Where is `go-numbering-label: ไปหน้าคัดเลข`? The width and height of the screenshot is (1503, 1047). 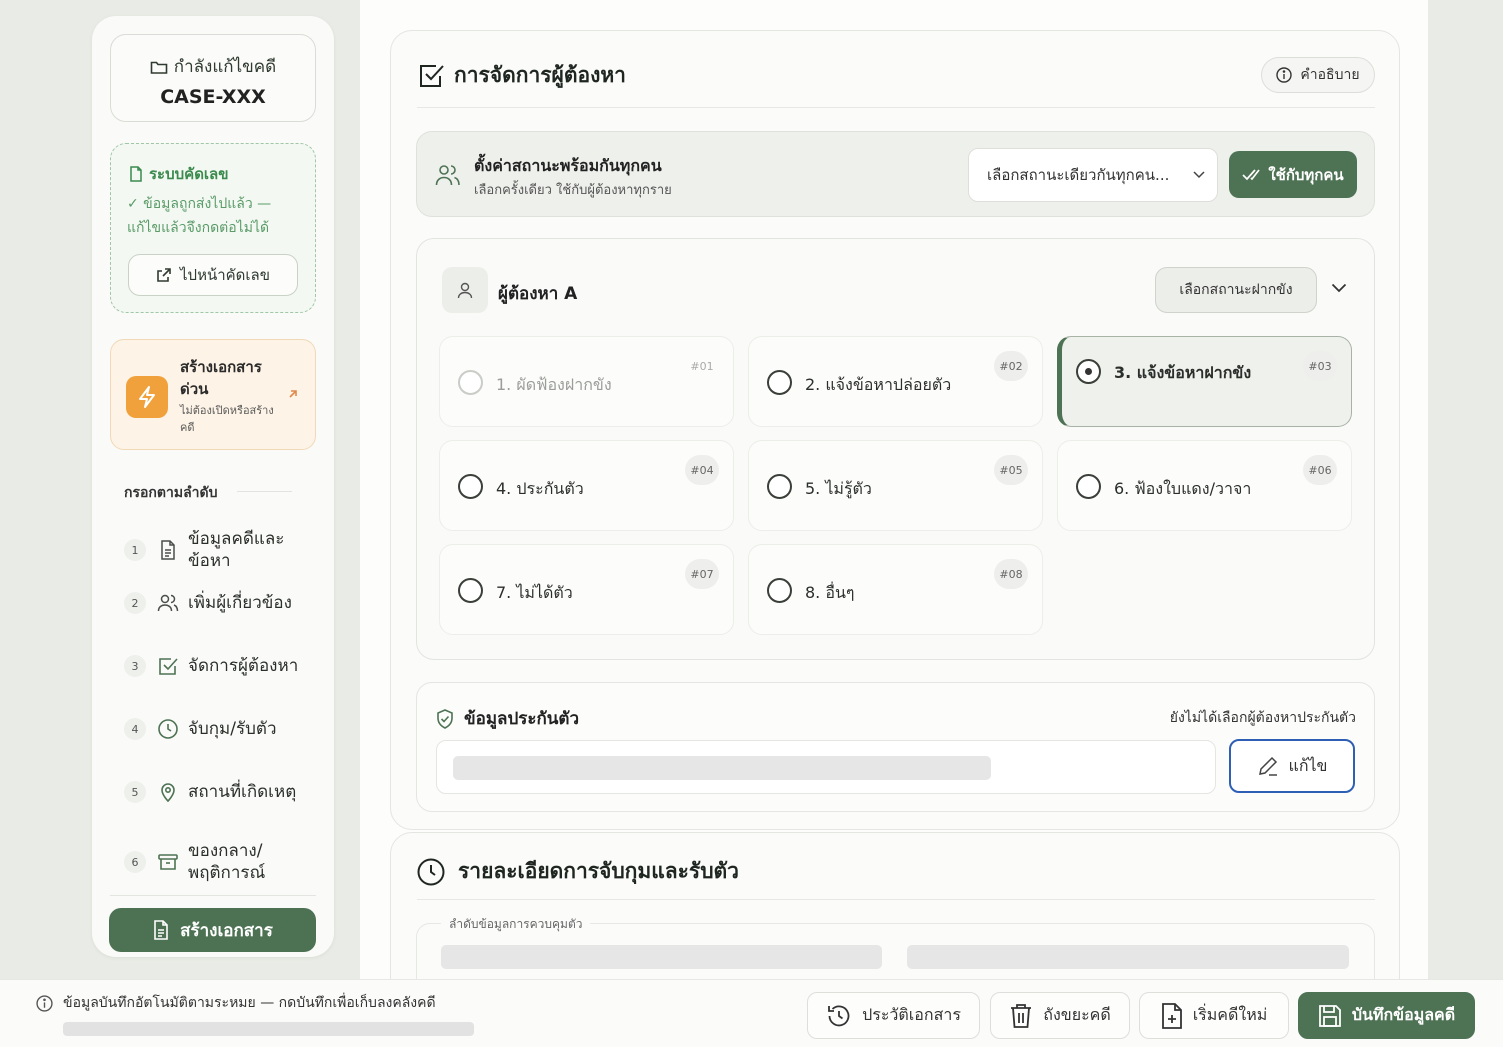 go-numbering-label: ไปหน้าคัดเลข is located at coordinates (225, 275).